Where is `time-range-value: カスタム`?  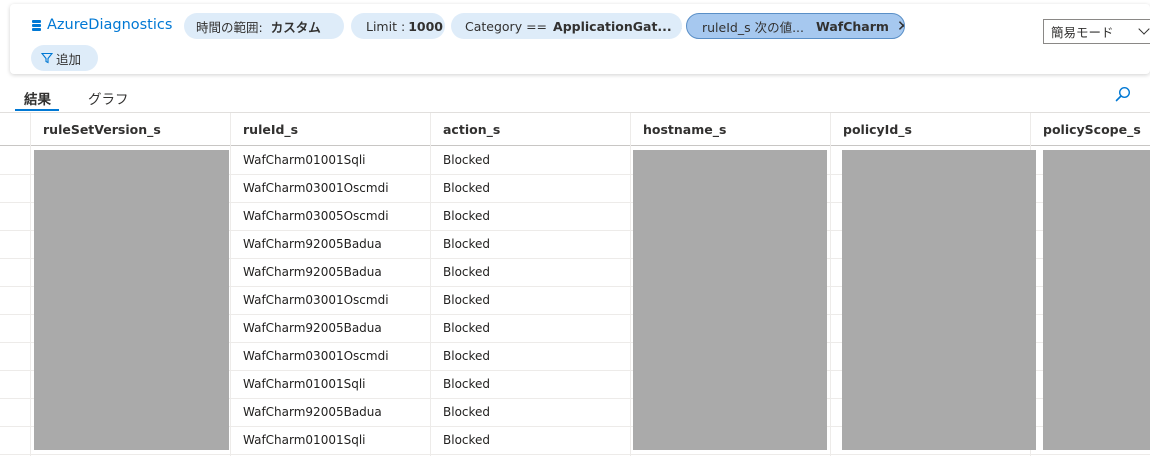
time-range-value: カスタム is located at coordinates (295, 27).